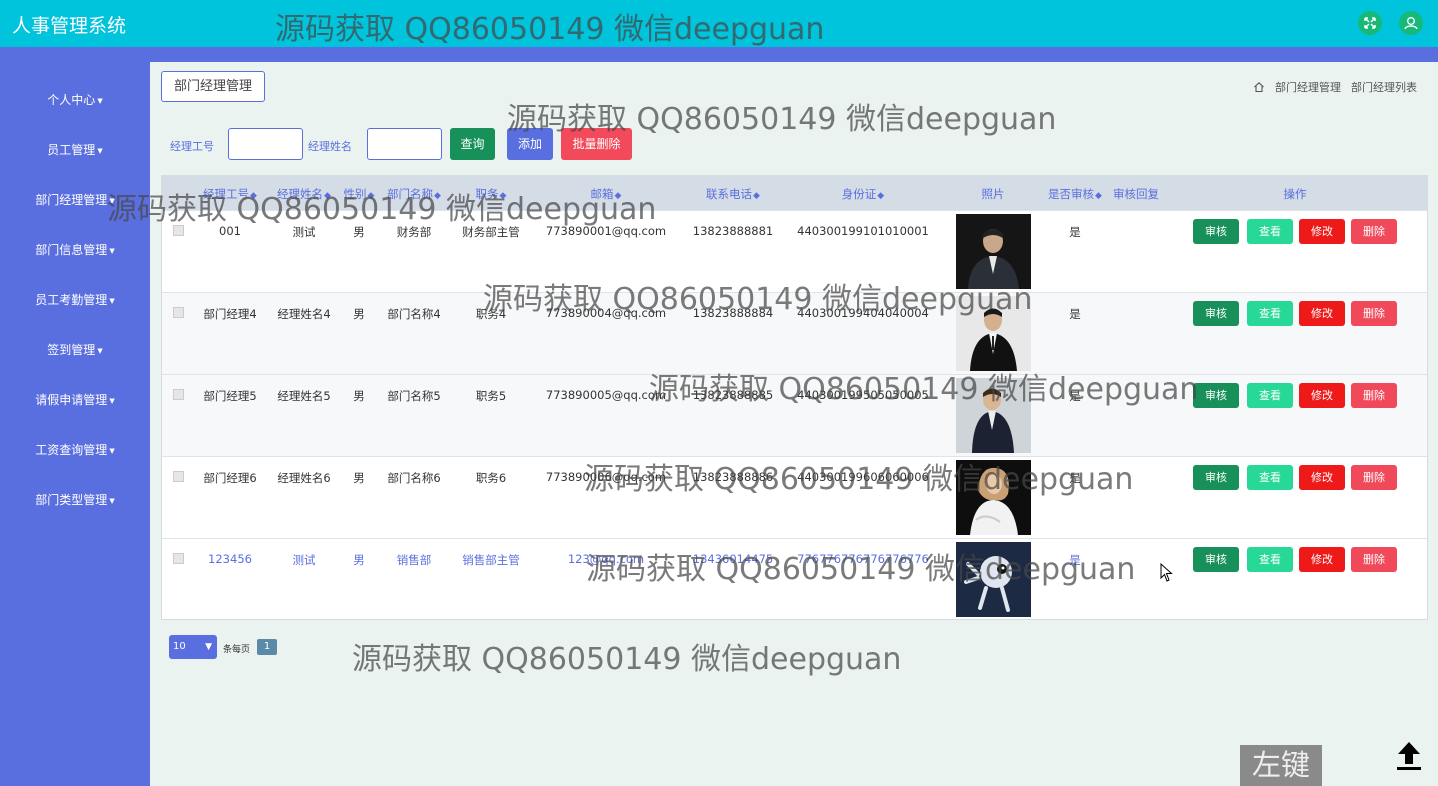  Describe the element at coordinates (230, 231) in the screenshot. I see `cell-manager-id: 001` at that location.